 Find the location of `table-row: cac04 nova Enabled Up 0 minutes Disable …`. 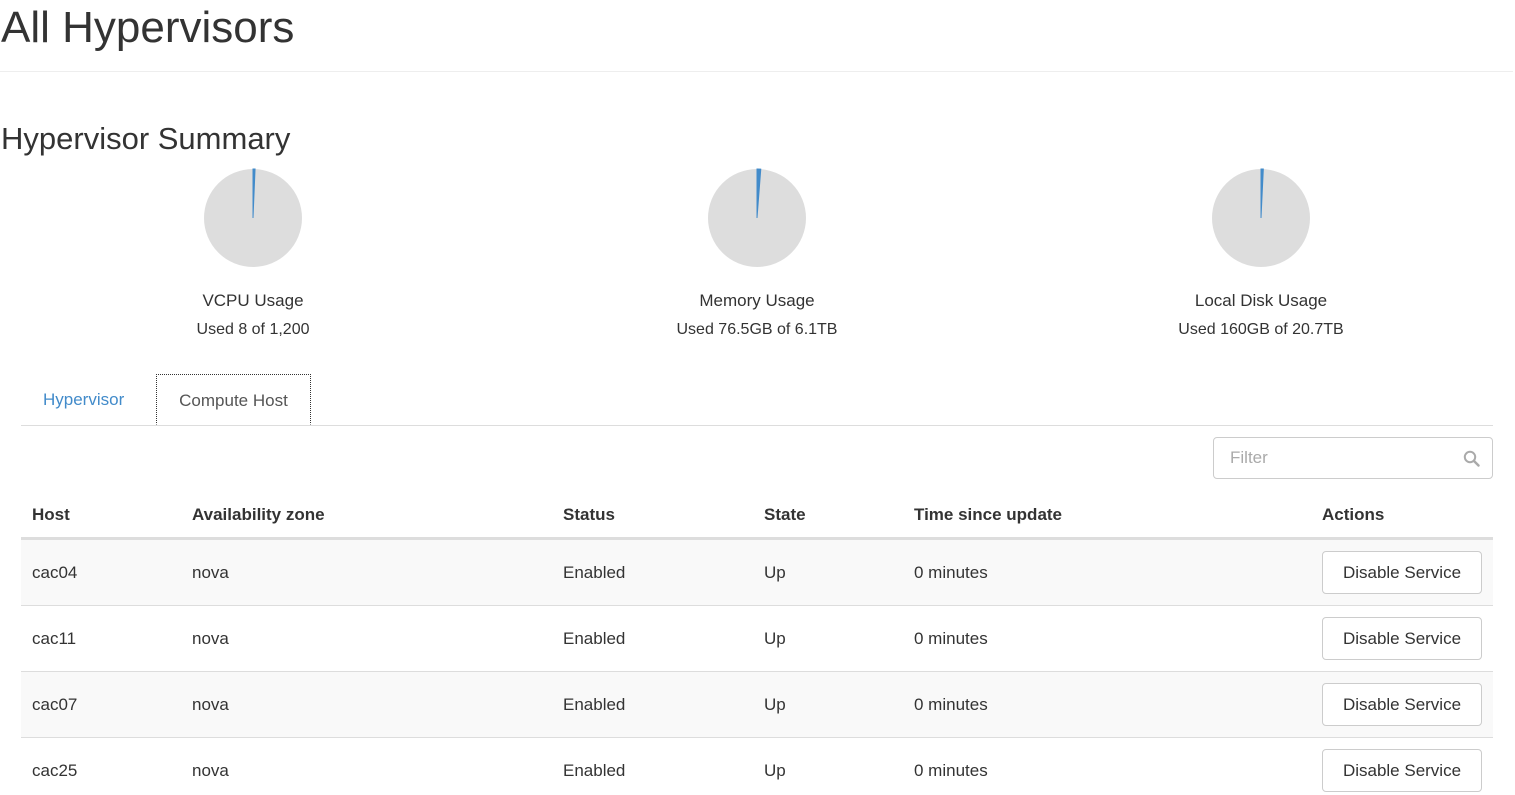

table-row: cac04 nova Enabled Up 0 minutes Disable … is located at coordinates (757, 573).